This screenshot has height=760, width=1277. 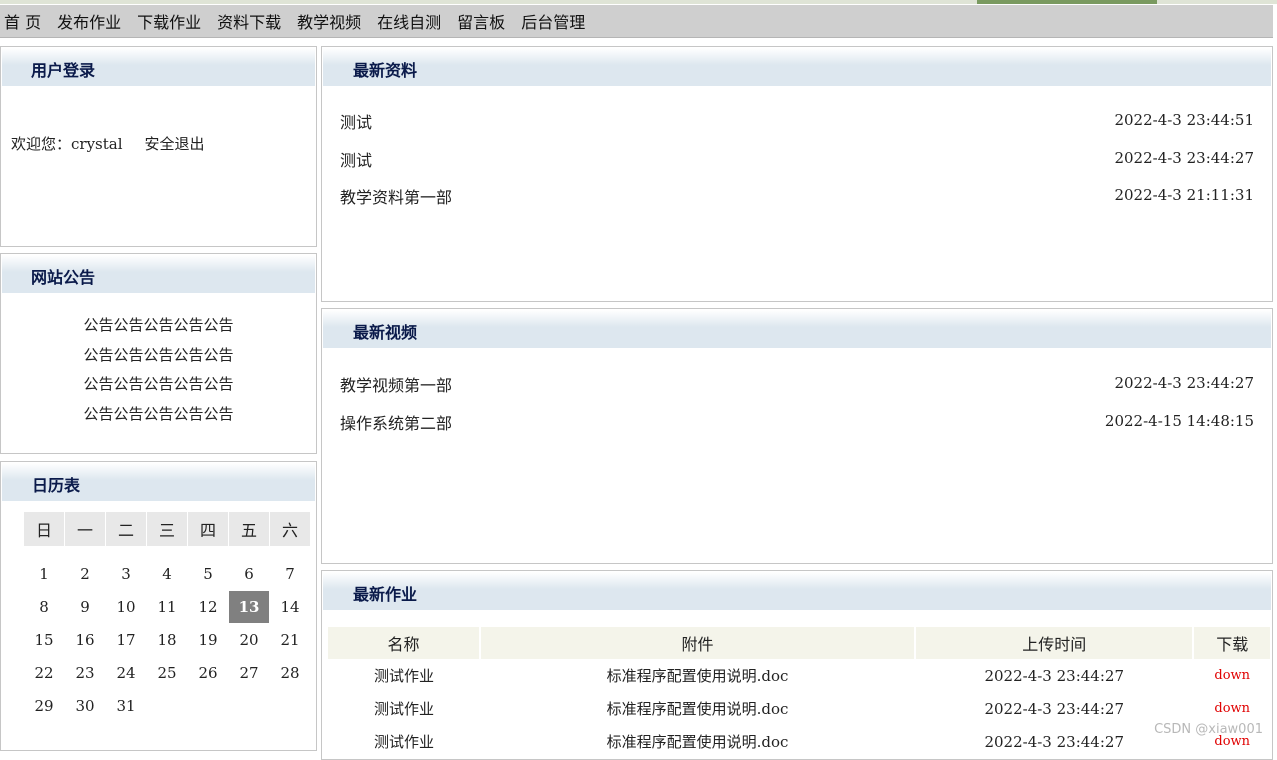 I want to click on calendar-week: 29 30 31, so click(x=167, y=706).